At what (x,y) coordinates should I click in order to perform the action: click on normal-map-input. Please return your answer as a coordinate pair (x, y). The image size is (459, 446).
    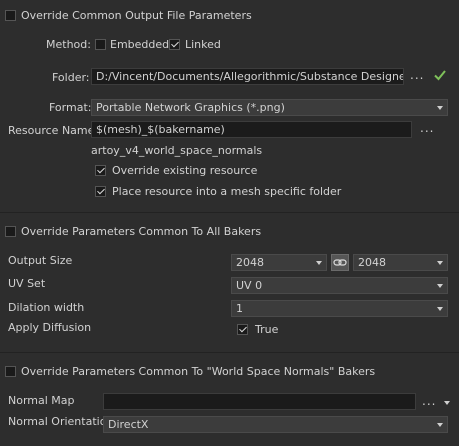
    Looking at the image, I should click on (259, 401).